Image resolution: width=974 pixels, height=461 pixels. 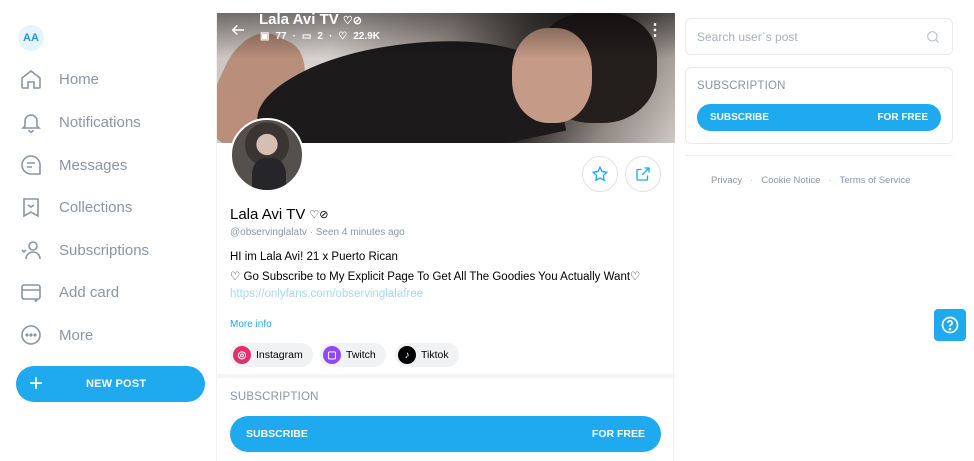 What do you see at coordinates (655, 30) in the screenshot?
I see `kebab-menu-icon: ⋮` at bounding box center [655, 30].